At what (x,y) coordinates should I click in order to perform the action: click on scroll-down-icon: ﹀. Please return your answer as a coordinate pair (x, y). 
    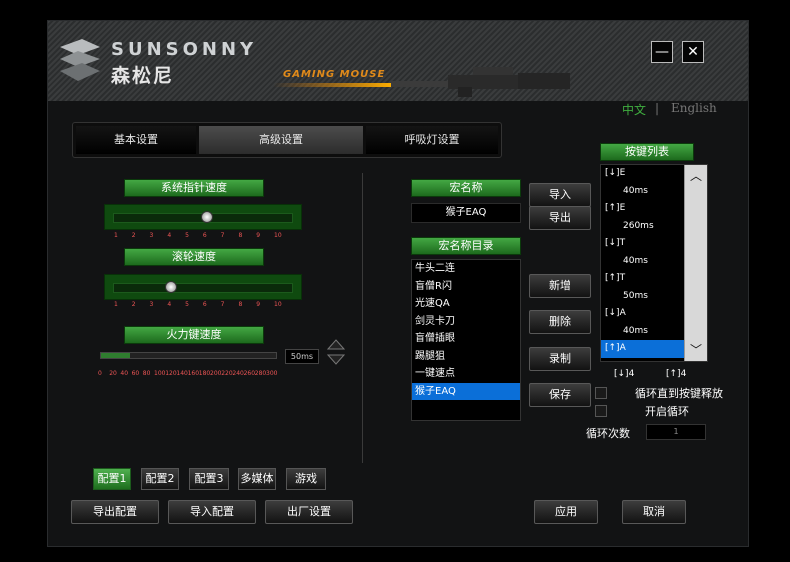
    Looking at the image, I should click on (696, 350).